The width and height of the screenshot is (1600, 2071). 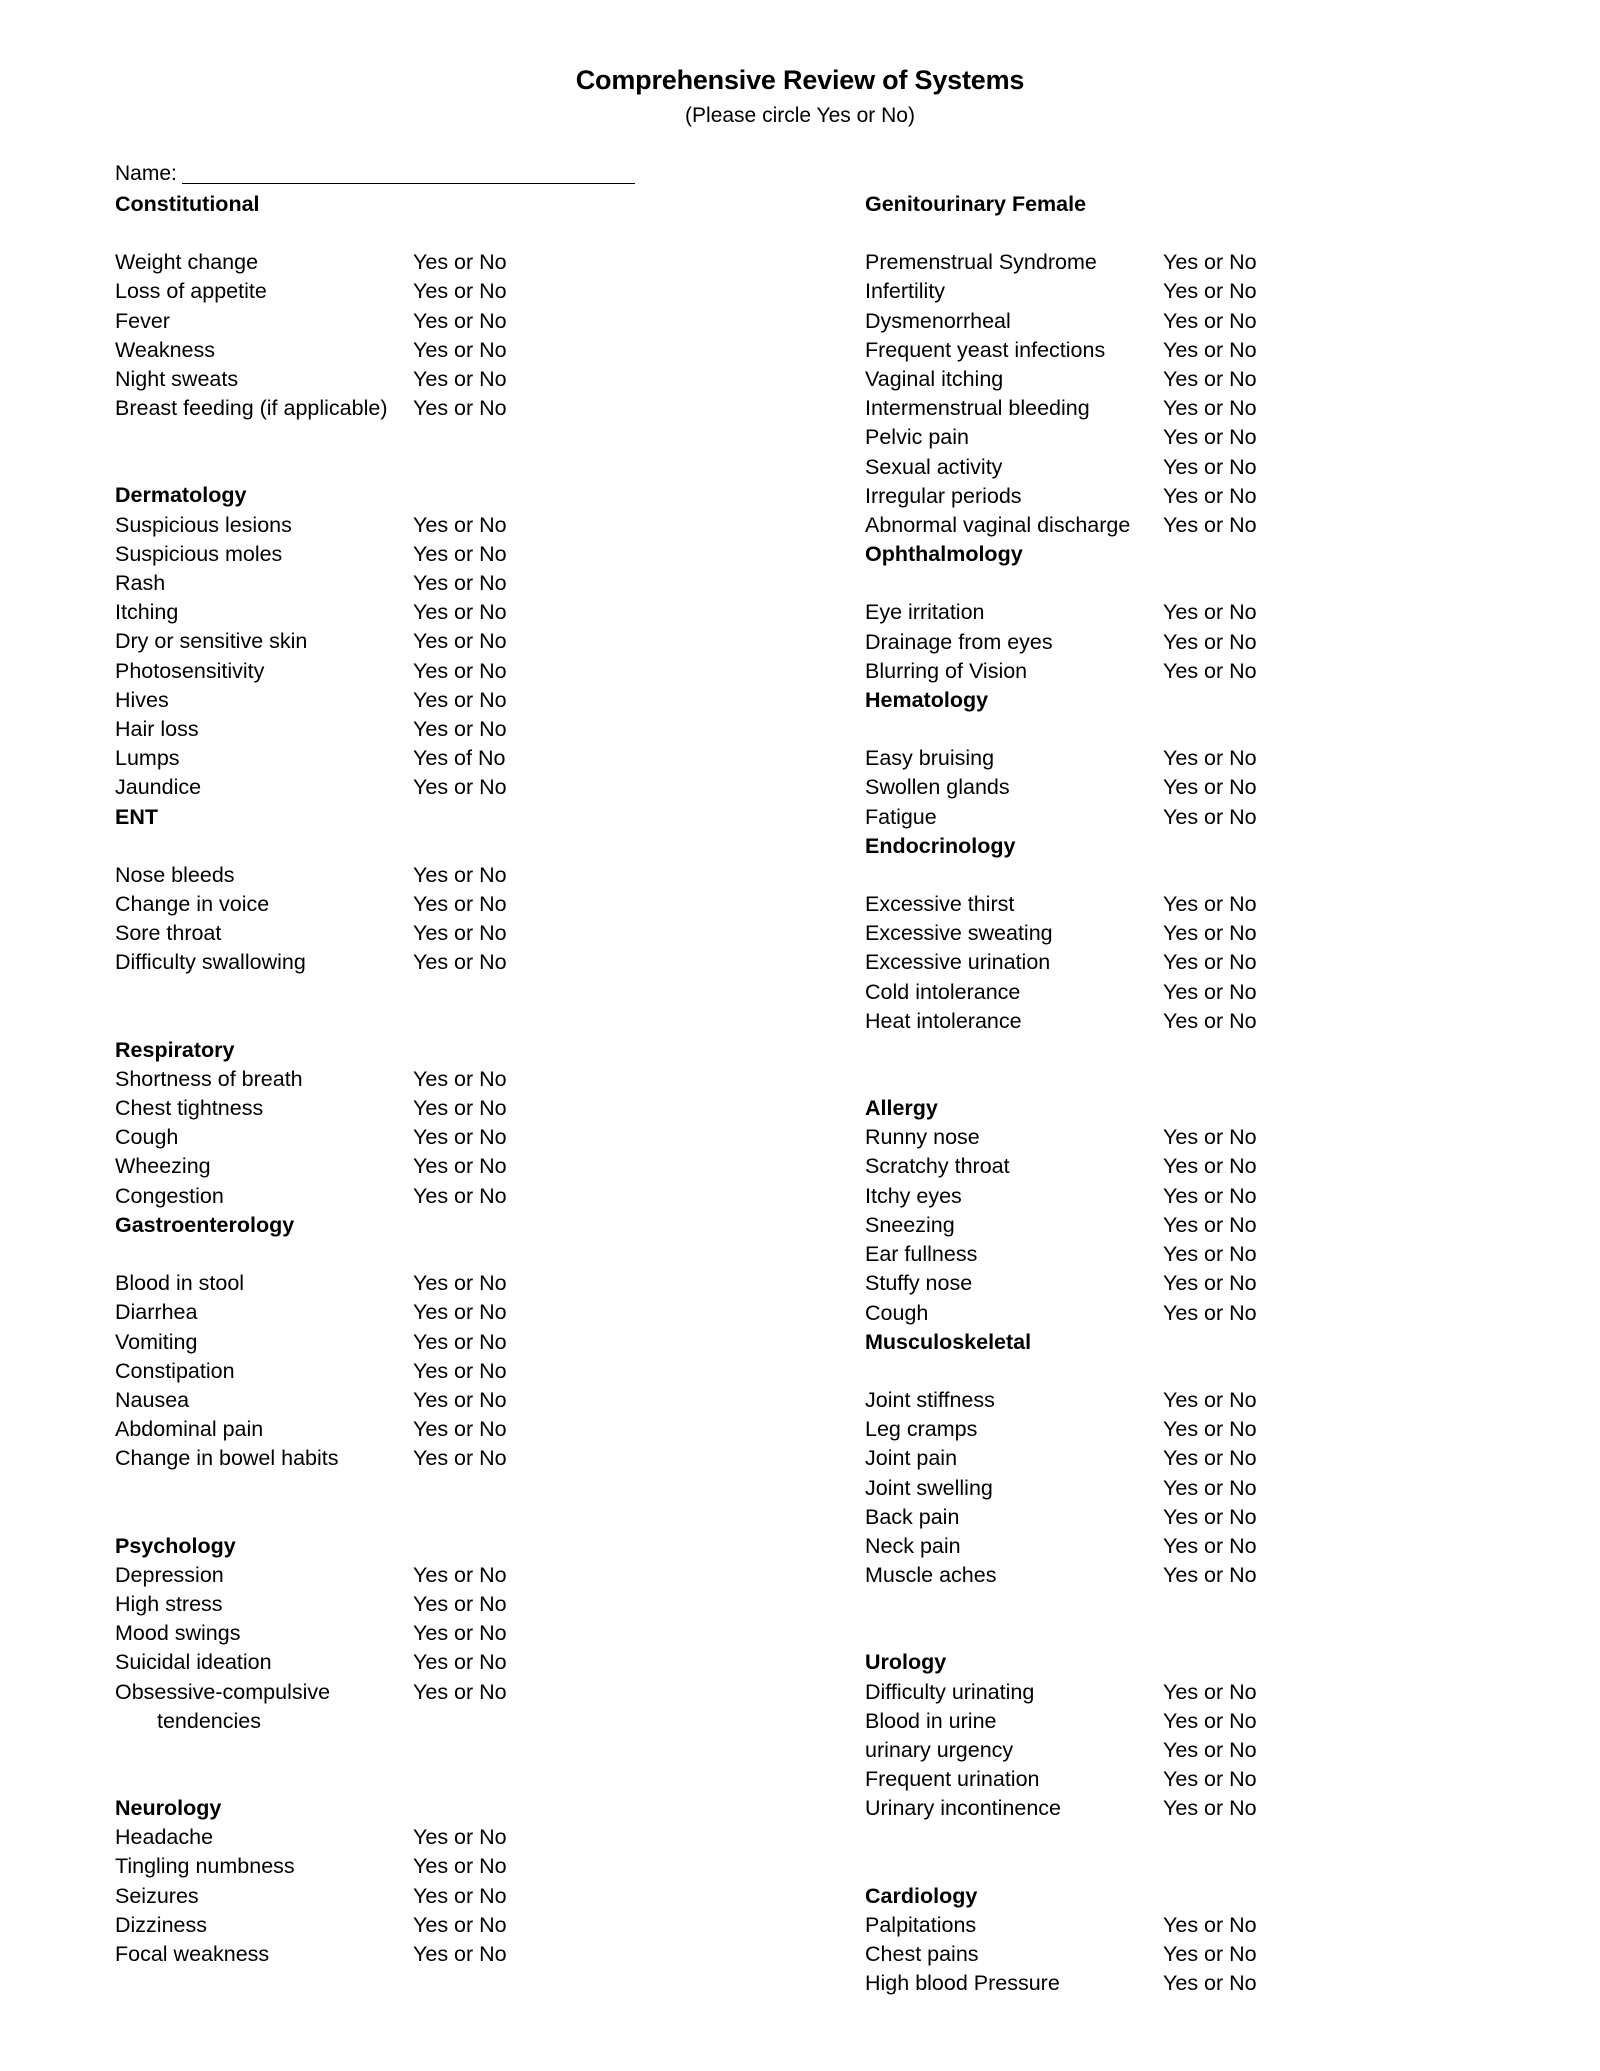 What do you see at coordinates (408, 177) in the screenshot?
I see `name-input` at bounding box center [408, 177].